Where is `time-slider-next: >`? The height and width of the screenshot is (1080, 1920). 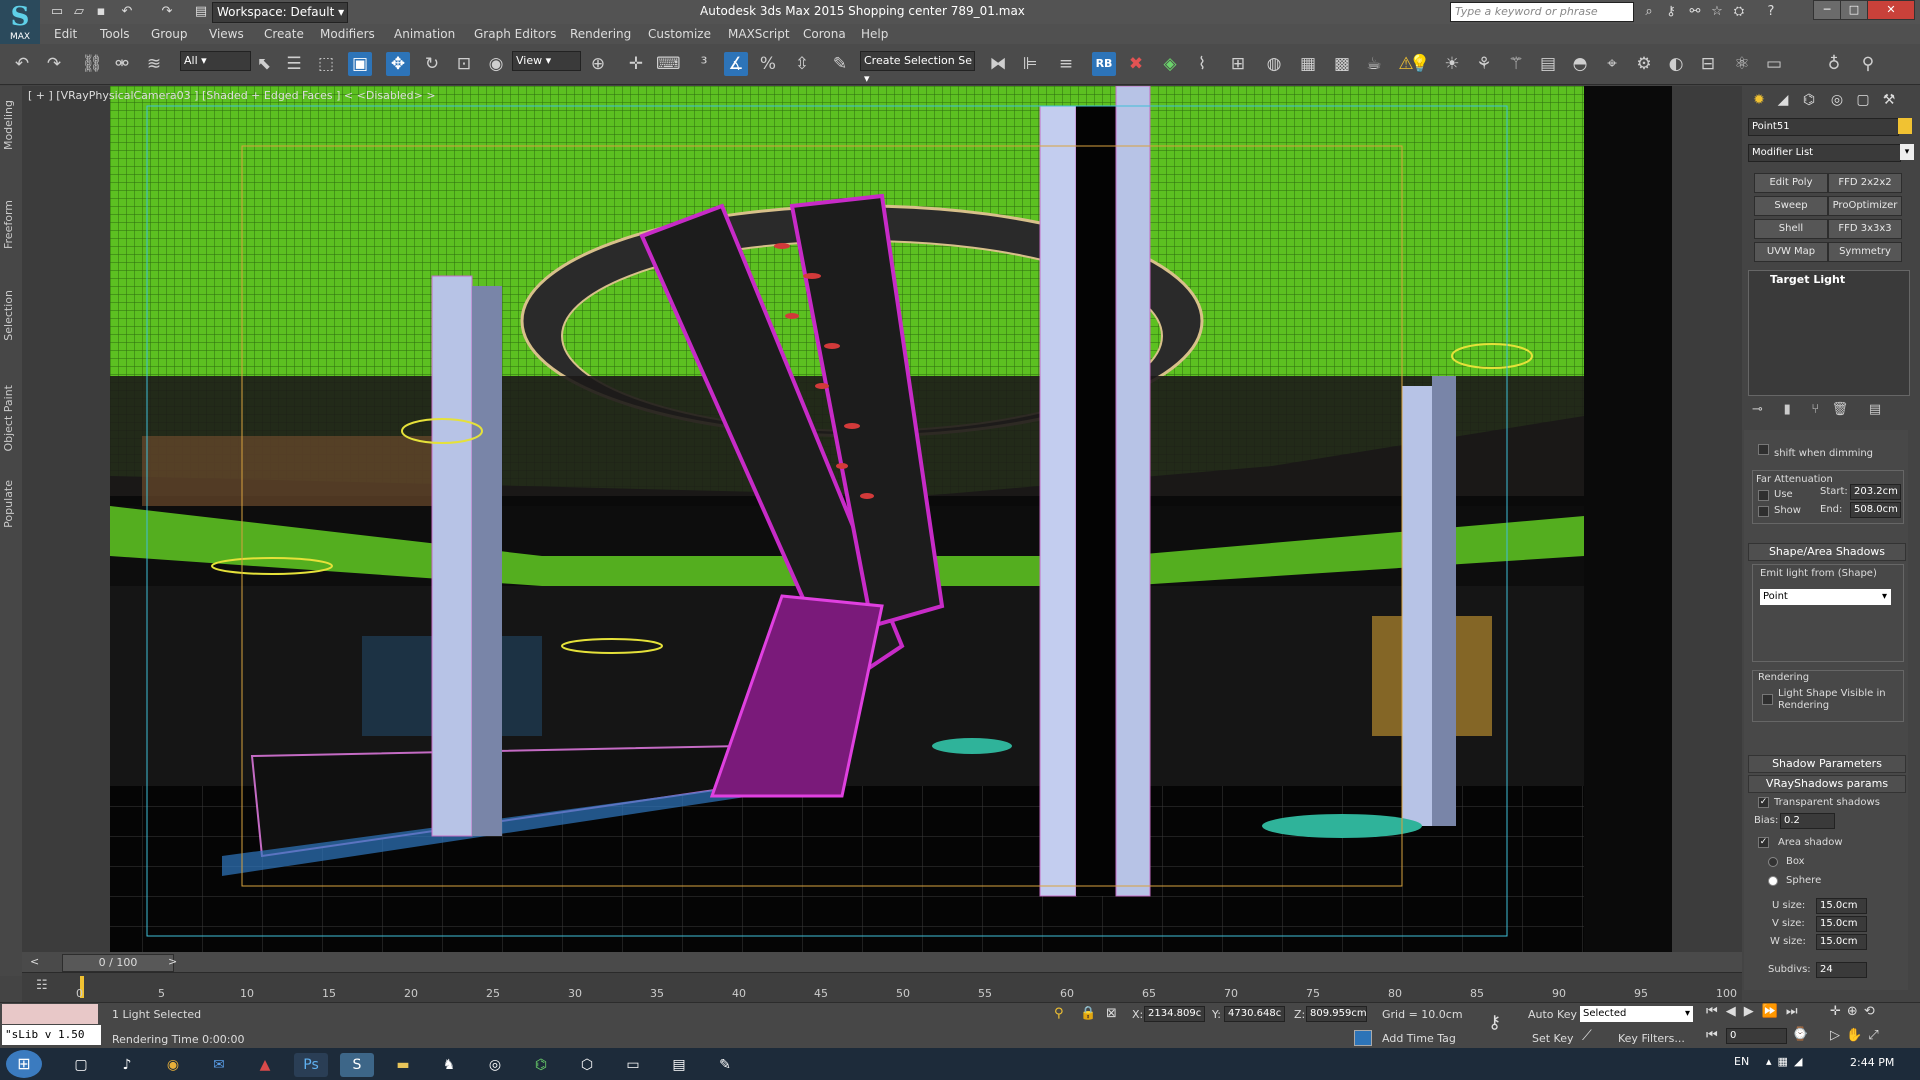 time-slider-next: > is located at coordinates (172, 961).